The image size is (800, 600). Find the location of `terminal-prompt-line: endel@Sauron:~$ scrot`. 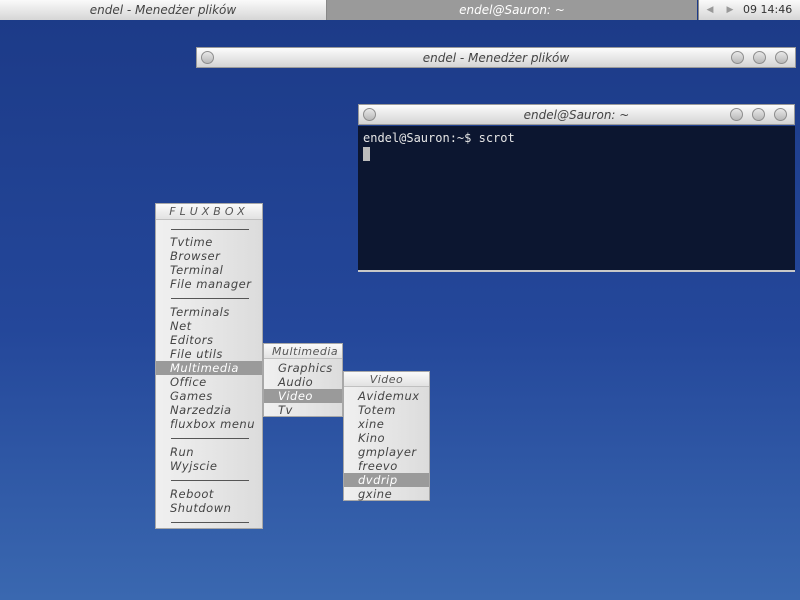

terminal-prompt-line: endel@Sauron:~$ scrot is located at coordinates (439, 138).